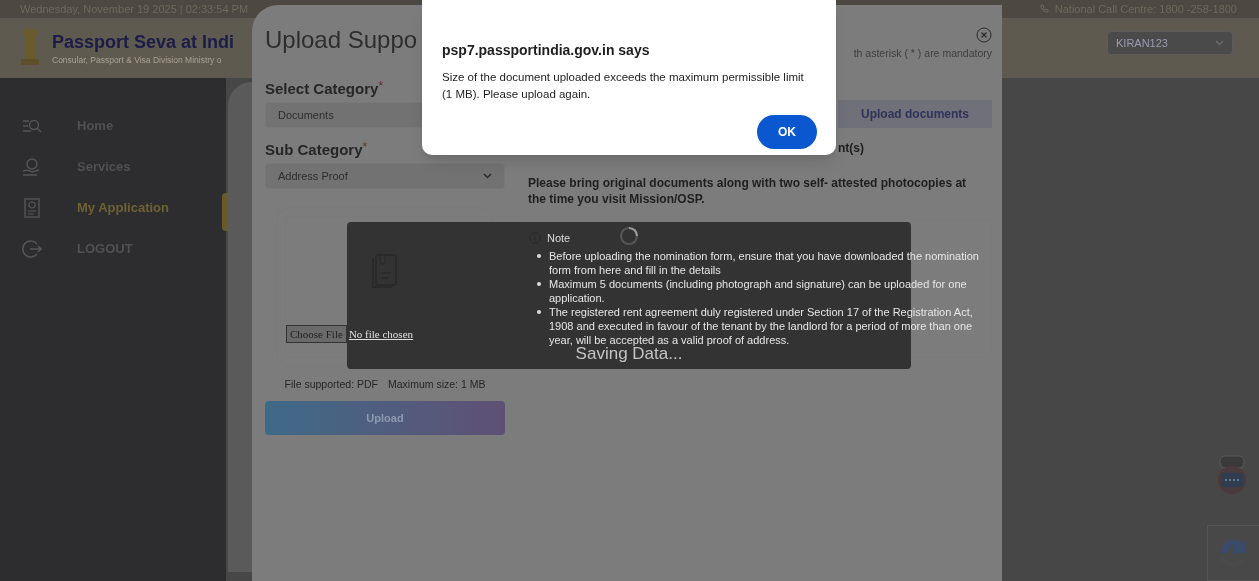  I want to click on note-title: Note, so click(559, 238).